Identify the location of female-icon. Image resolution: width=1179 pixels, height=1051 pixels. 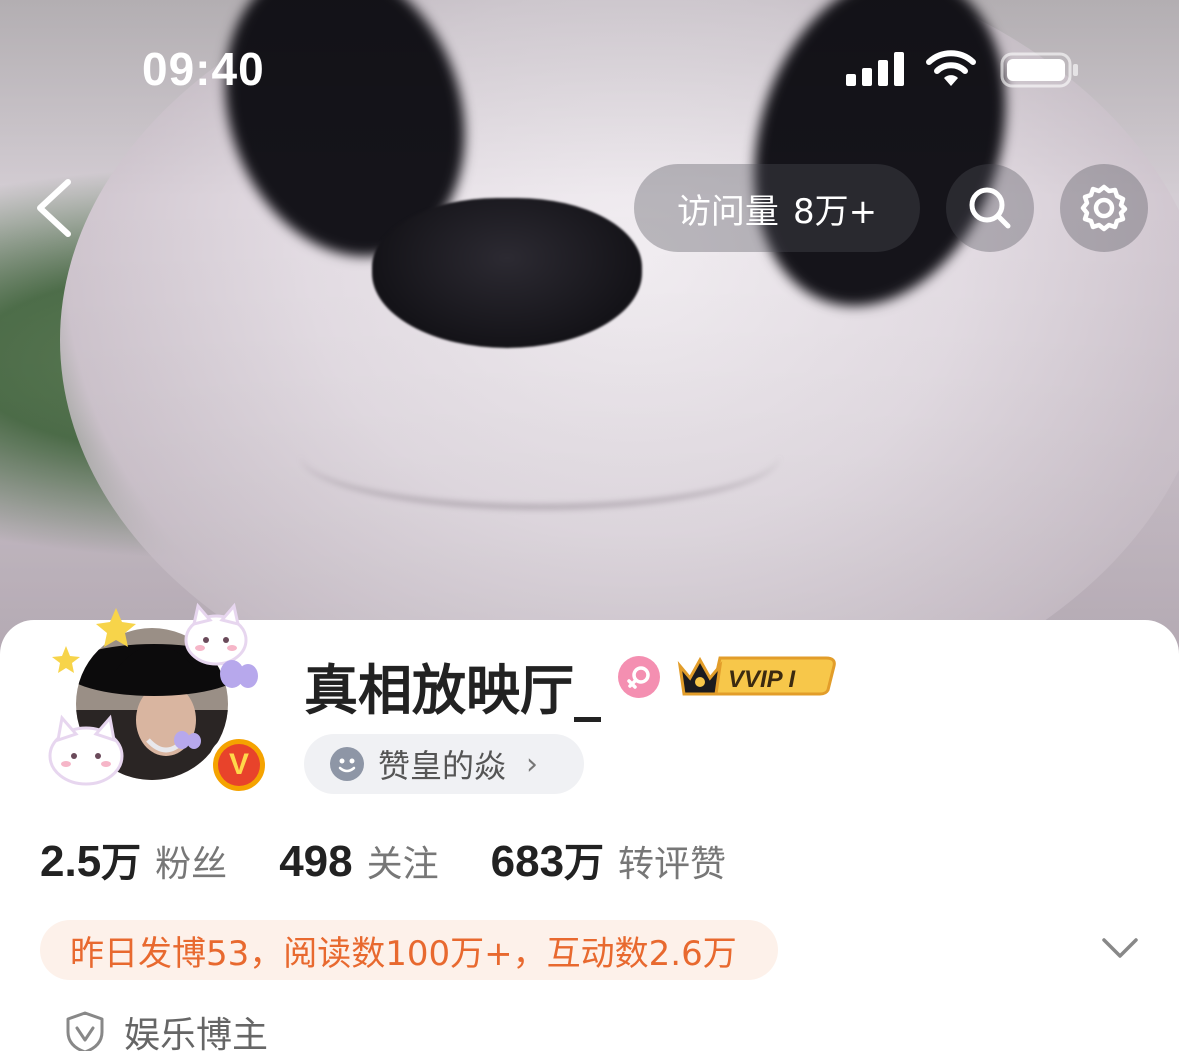
(639, 677).